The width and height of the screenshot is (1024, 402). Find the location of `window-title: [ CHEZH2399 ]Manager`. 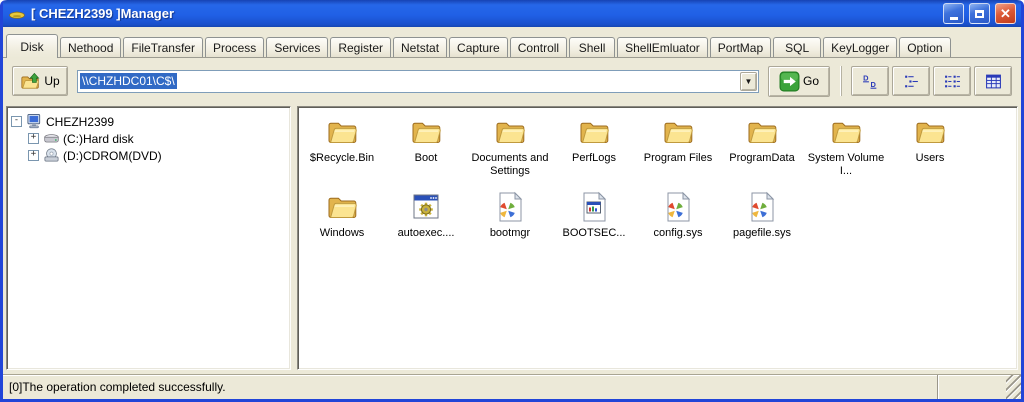

window-title: [ CHEZH2399 ]Manager is located at coordinates (103, 13).